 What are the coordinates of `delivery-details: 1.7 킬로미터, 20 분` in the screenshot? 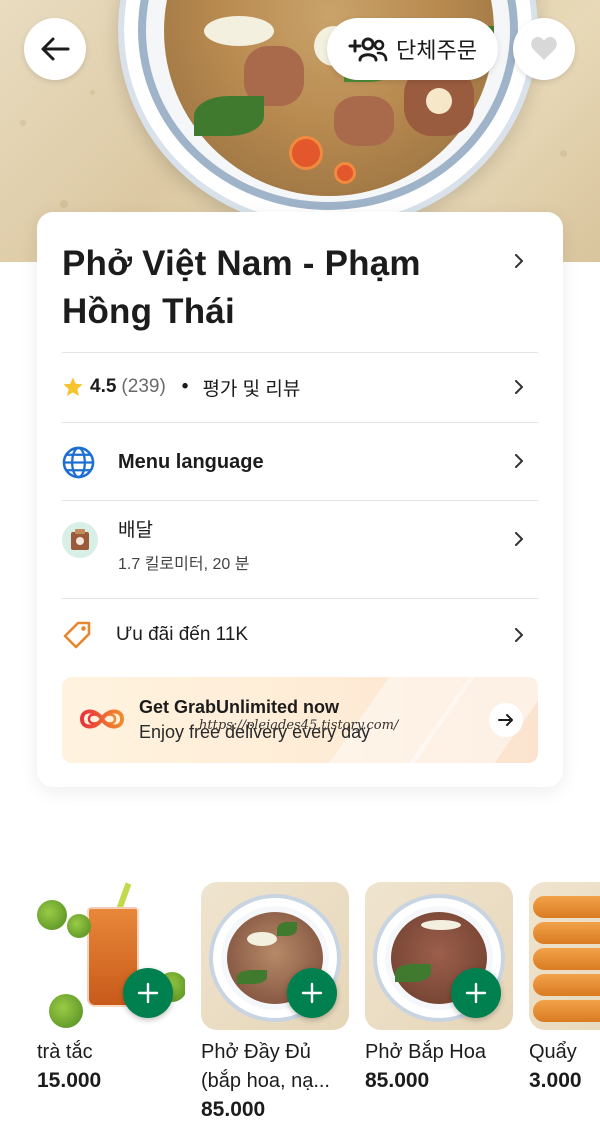 It's located at (184, 564).